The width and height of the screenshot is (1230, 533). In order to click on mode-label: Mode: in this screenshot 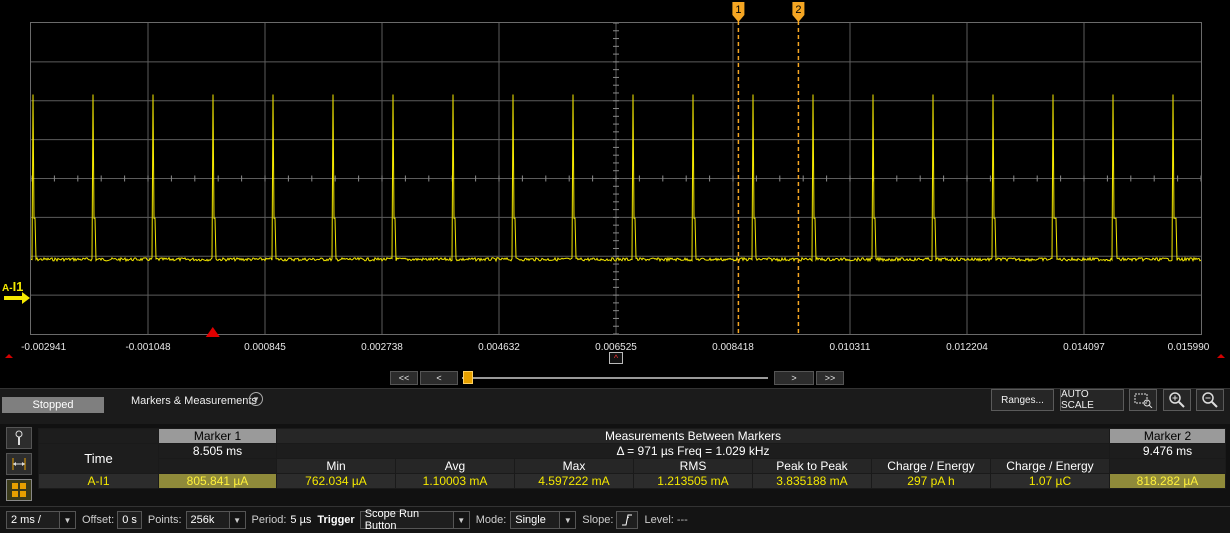, I will do `click(491, 520)`.